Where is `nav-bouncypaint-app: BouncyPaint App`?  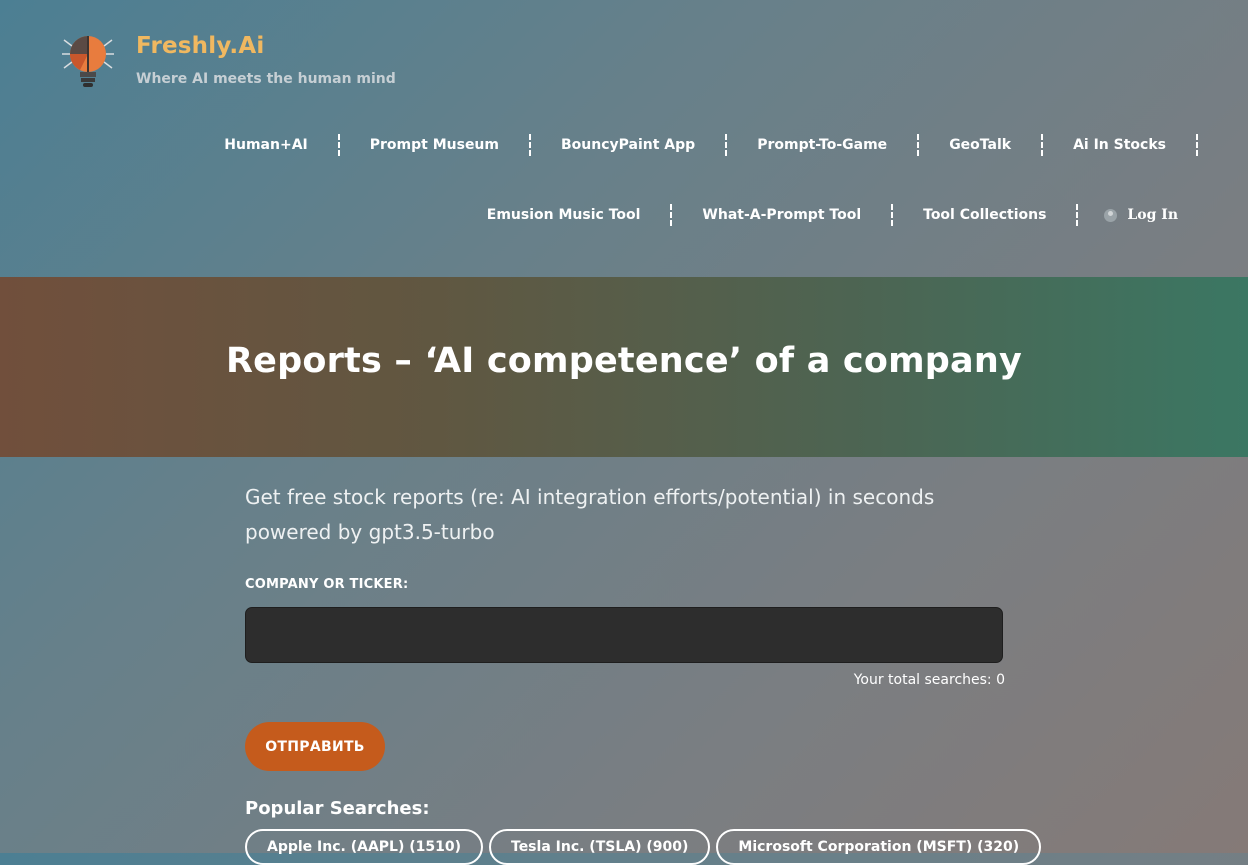 nav-bouncypaint-app: BouncyPaint App is located at coordinates (628, 145).